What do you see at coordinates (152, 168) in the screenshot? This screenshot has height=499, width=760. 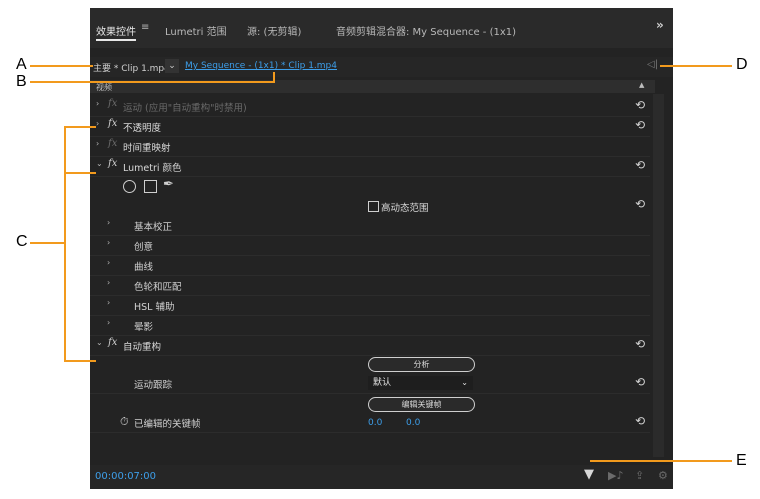 I see `effect-label: Lumetri 颜色` at bounding box center [152, 168].